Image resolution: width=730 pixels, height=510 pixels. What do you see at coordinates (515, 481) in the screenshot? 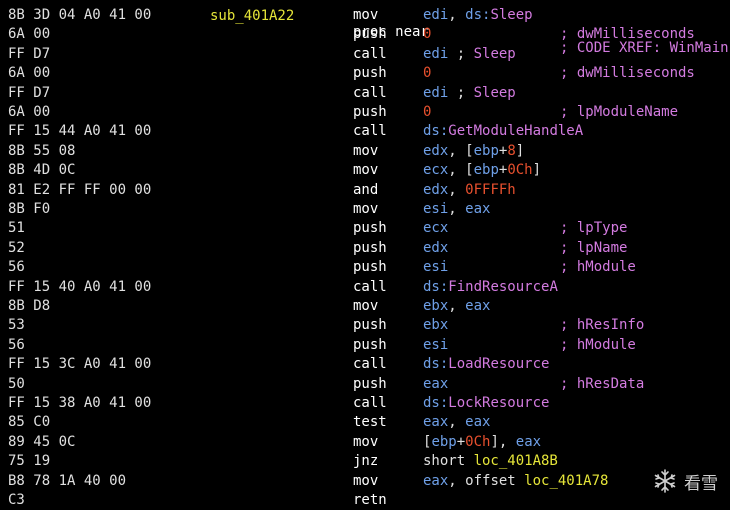
I see `operands: eax, offset loc_401A78` at bounding box center [515, 481].